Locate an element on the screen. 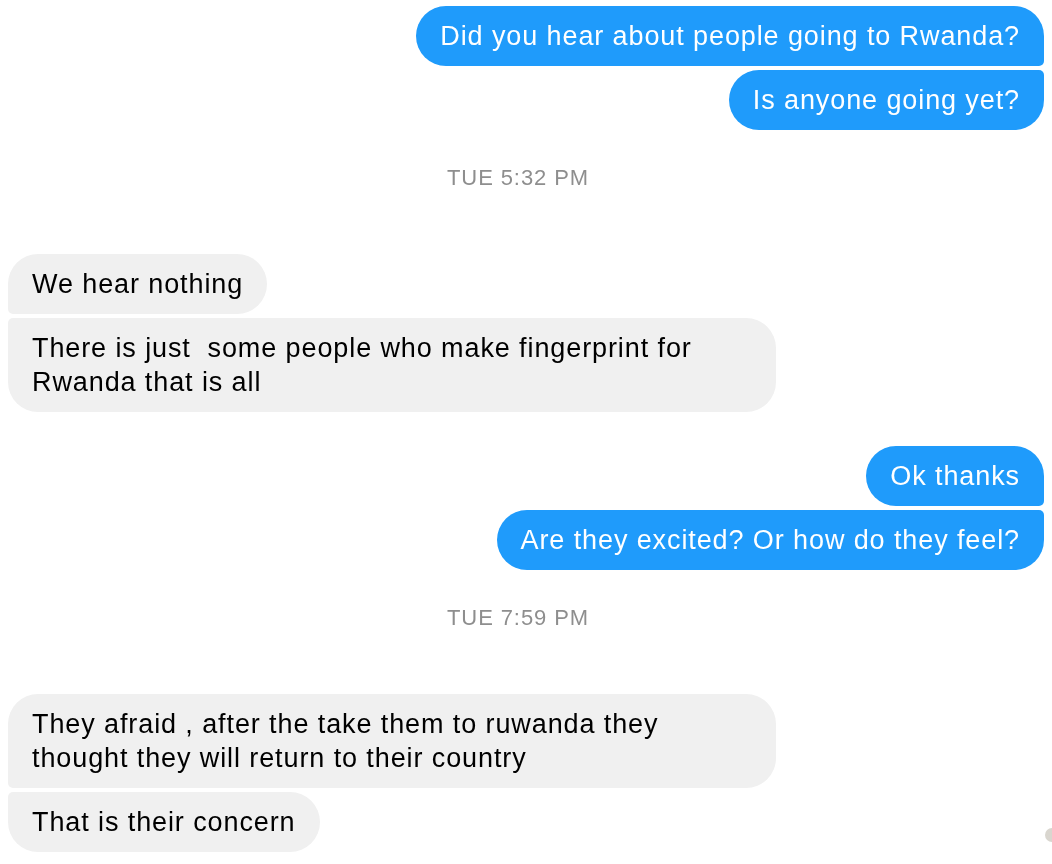  timestamp: TUE 7:59 PM is located at coordinates (518, 618).